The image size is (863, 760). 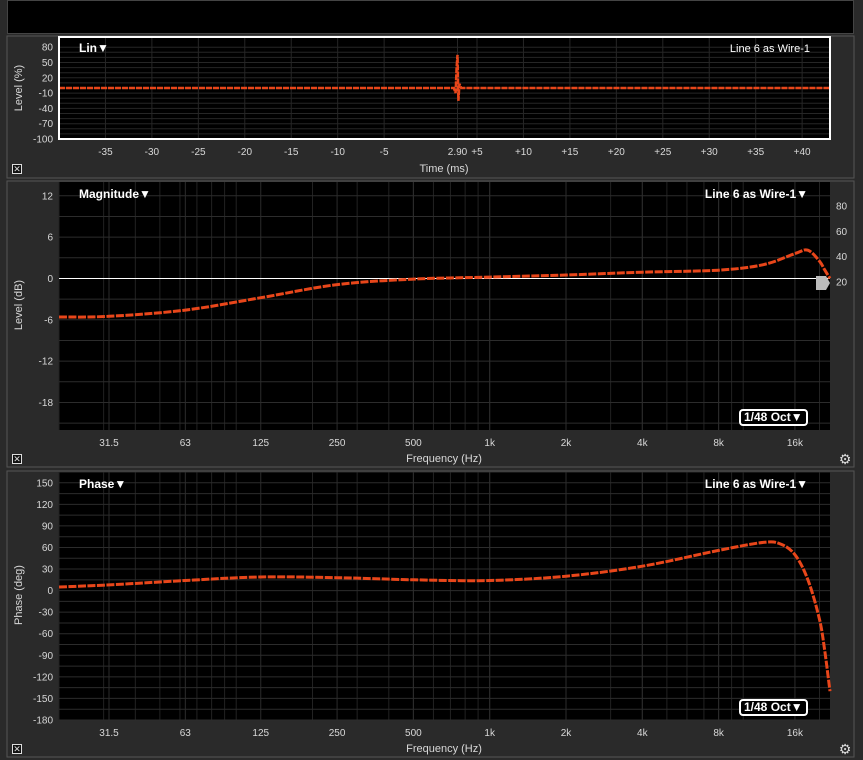 What do you see at coordinates (842, 232) in the screenshot?
I see `magnitude-right-tick-label: 60` at bounding box center [842, 232].